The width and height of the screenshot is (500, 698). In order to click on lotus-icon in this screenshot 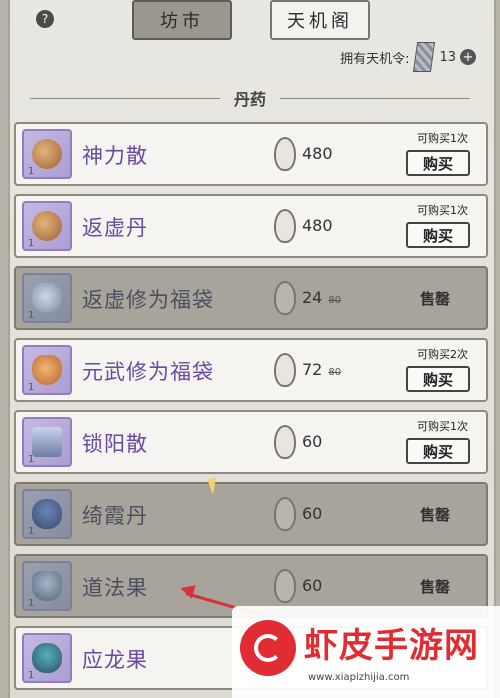, I will do `click(47, 514)`.